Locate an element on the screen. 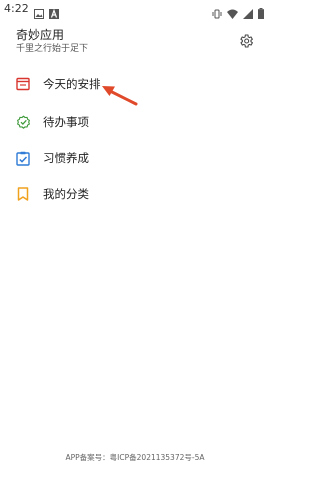 This screenshot has width=320, height=480. notification-icons is located at coordinates (46, 13).